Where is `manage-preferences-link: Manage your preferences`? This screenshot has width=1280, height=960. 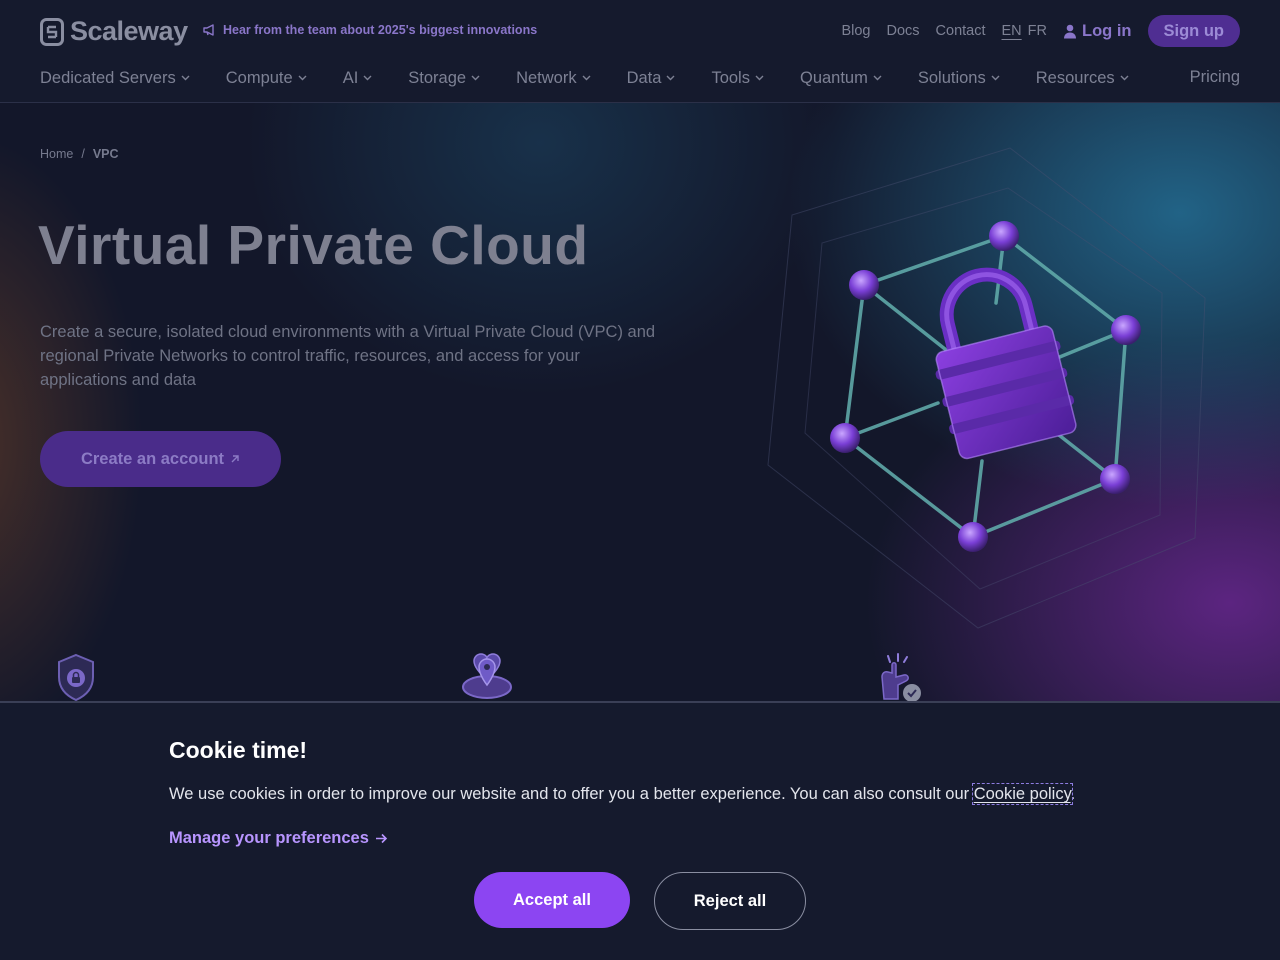 manage-preferences-link: Manage your preferences is located at coordinates (278, 838).